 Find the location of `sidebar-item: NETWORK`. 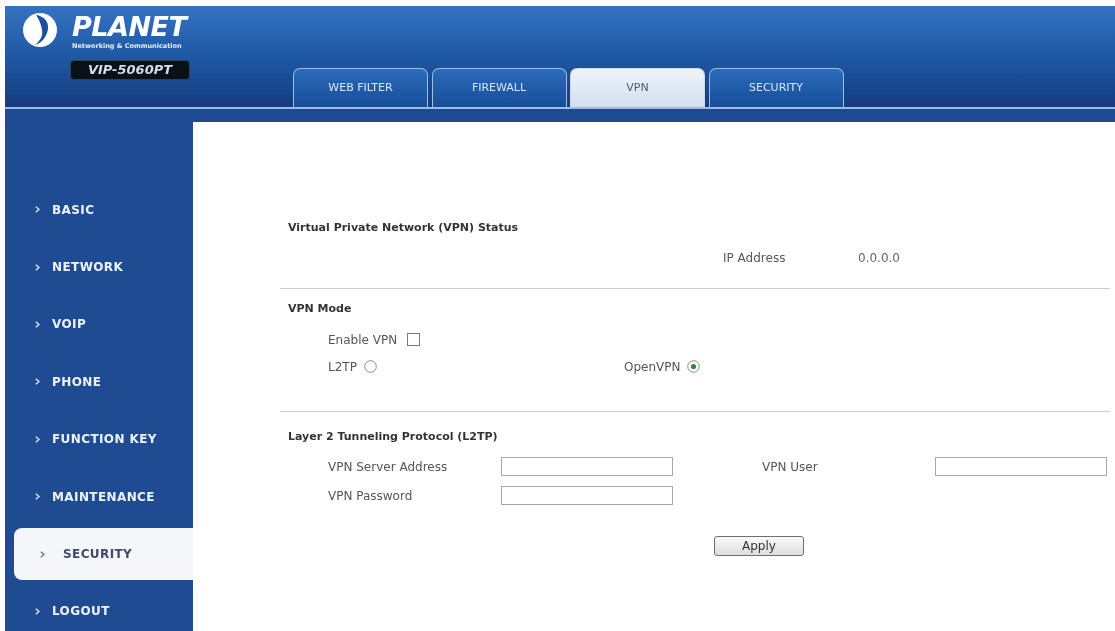

sidebar-item: NETWORK is located at coordinates (64, 267).